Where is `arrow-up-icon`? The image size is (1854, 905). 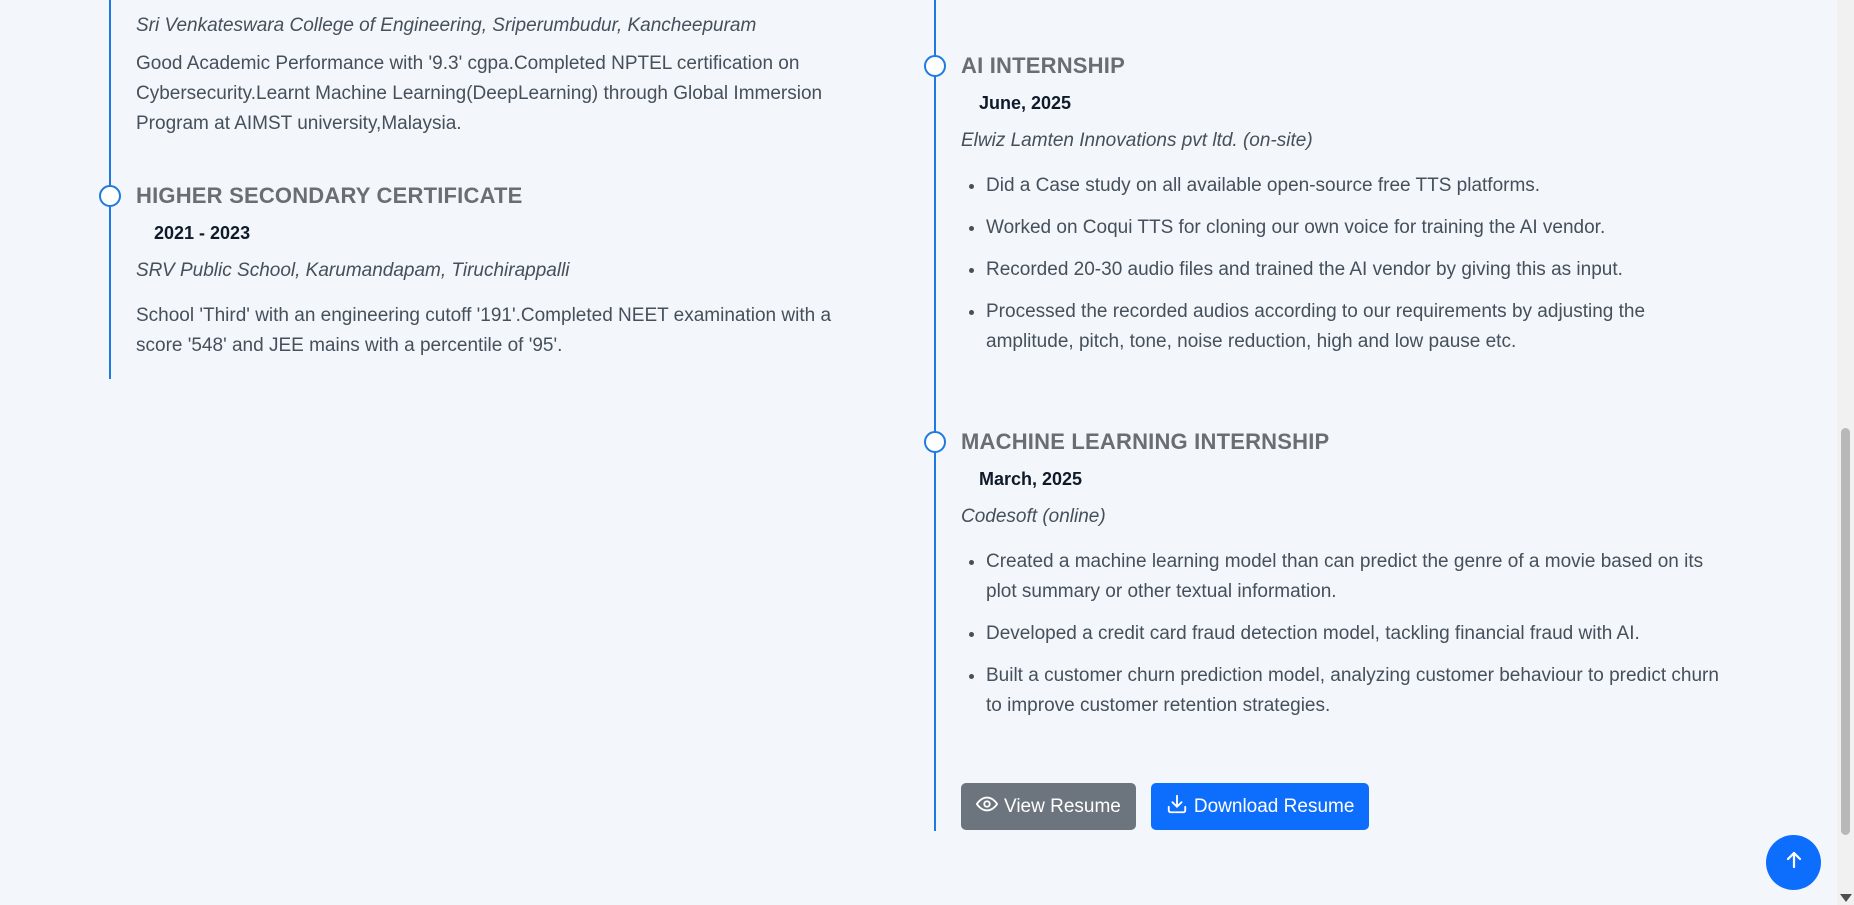 arrow-up-icon is located at coordinates (1794, 862).